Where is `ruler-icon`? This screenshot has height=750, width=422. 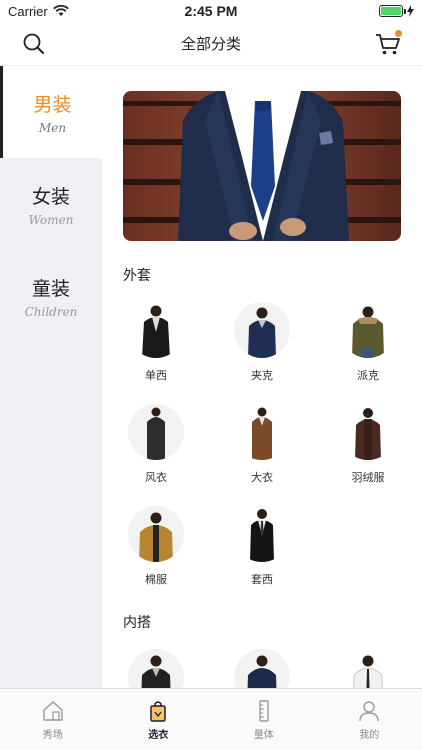
ruler-icon is located at coordinates (264, 710).